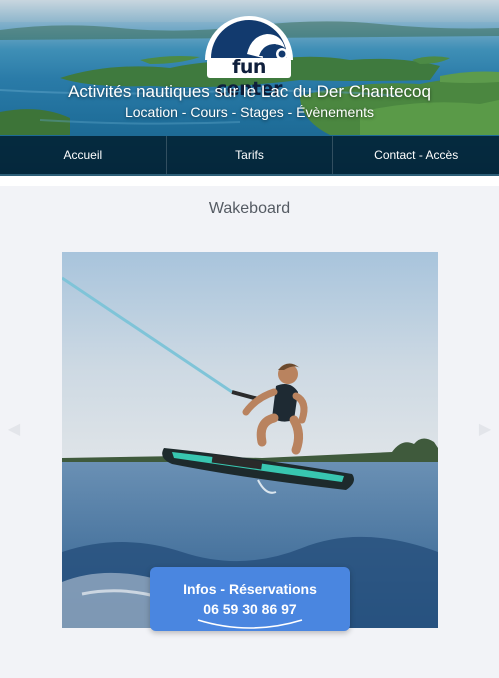  I want to click on fun-center-logo: fun center, so click(249, 56).